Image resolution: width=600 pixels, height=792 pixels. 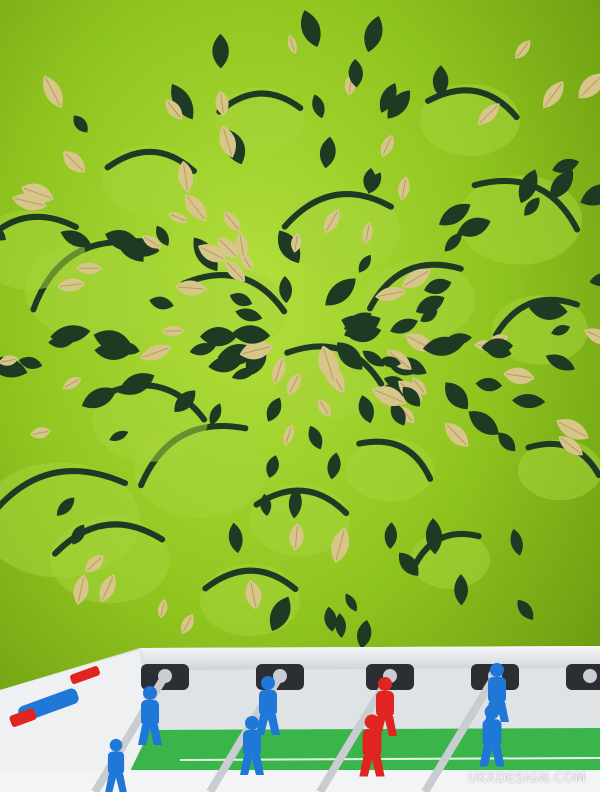 I want to click on watermark-text: UKKDESIGN.COM, so click(x=527, y=778).